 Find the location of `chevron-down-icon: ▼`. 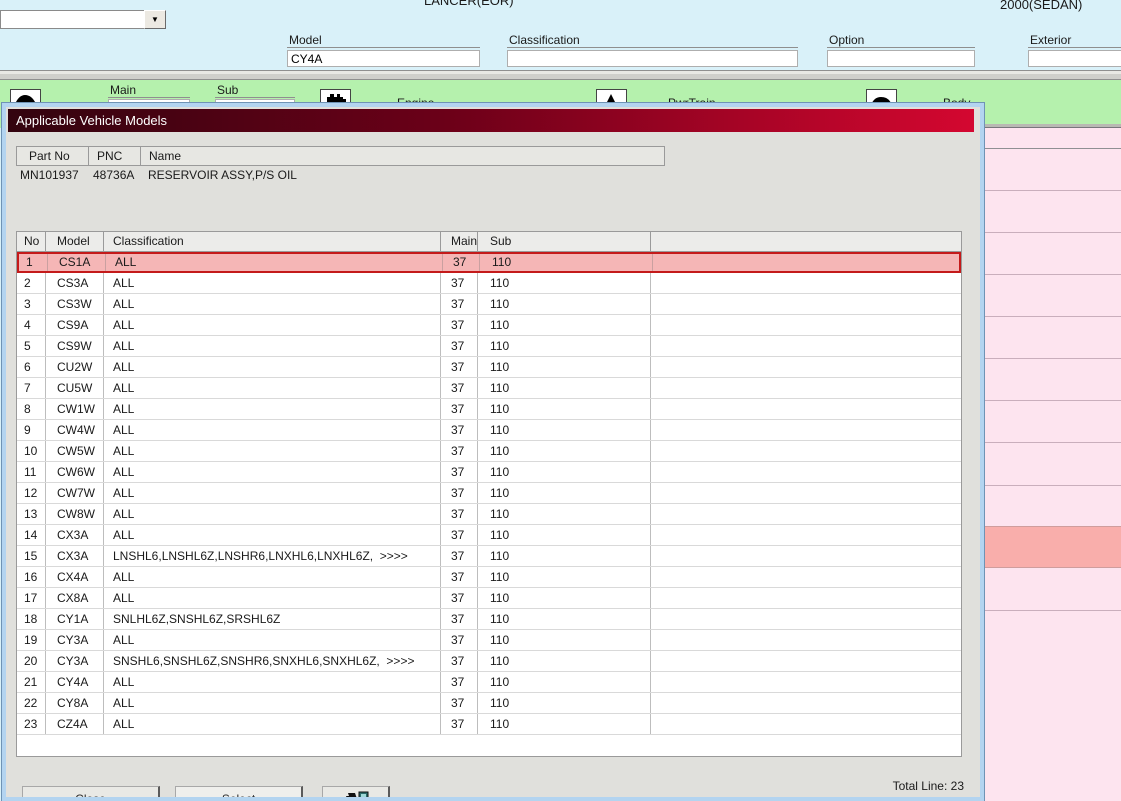

chevron-down-icon: ▼ is located at coordinates (155, 19).